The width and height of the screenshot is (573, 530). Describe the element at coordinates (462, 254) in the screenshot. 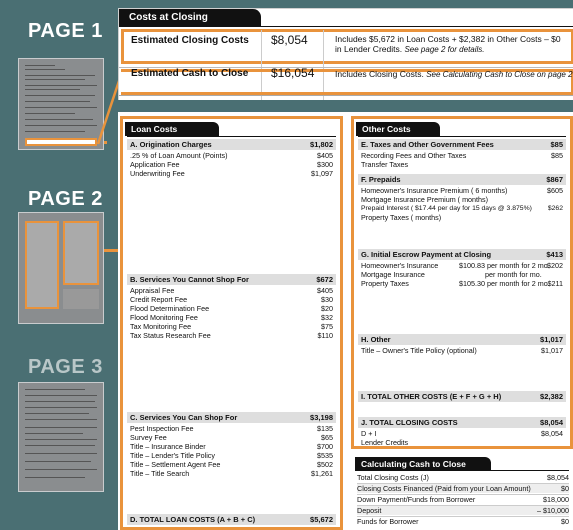

I see `section-g-header: G. Initial Escrow Payment at Closing $413` at that location.